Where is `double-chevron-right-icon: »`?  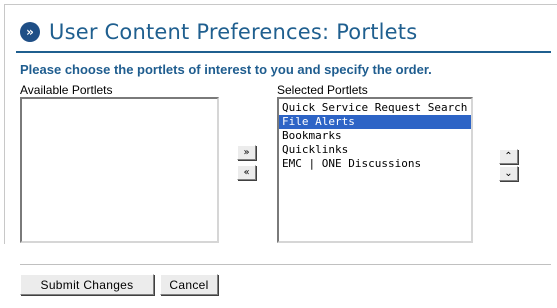 double-chevron-right-icon: » is located at coordinates (30, 32).